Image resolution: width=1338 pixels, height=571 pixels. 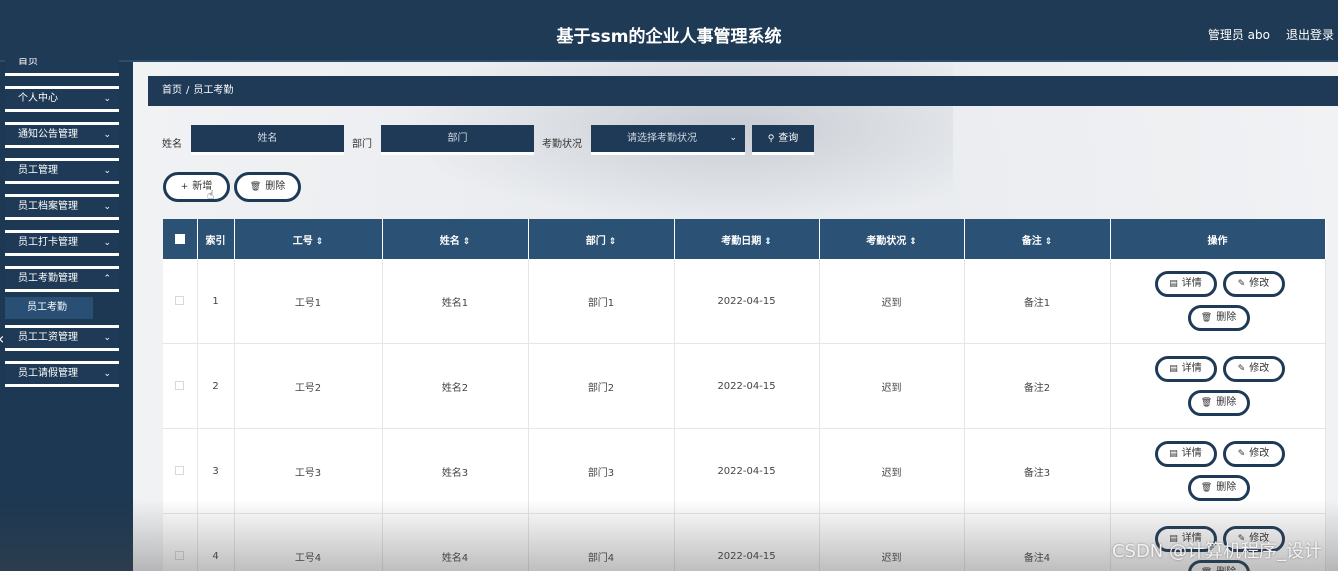 I want to click on name-filter-input, so click(x=267, y=140).